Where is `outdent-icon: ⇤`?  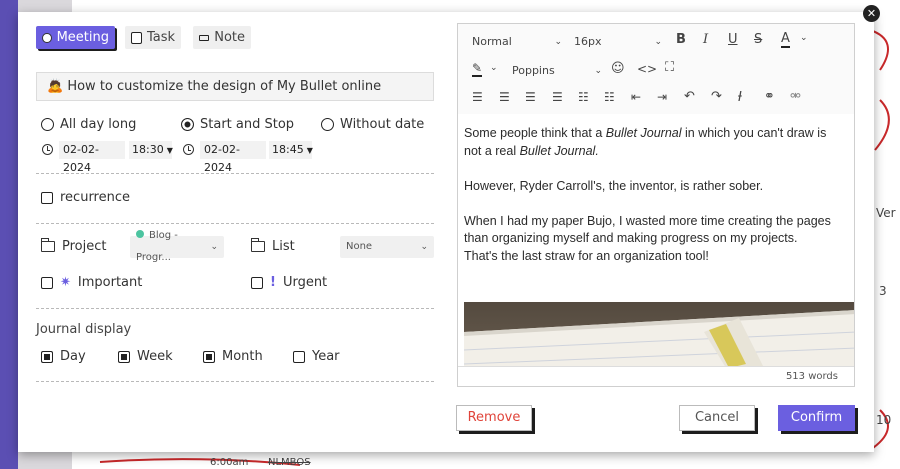
outdent-icon: ⇤ is located at coordinates (636, 97).